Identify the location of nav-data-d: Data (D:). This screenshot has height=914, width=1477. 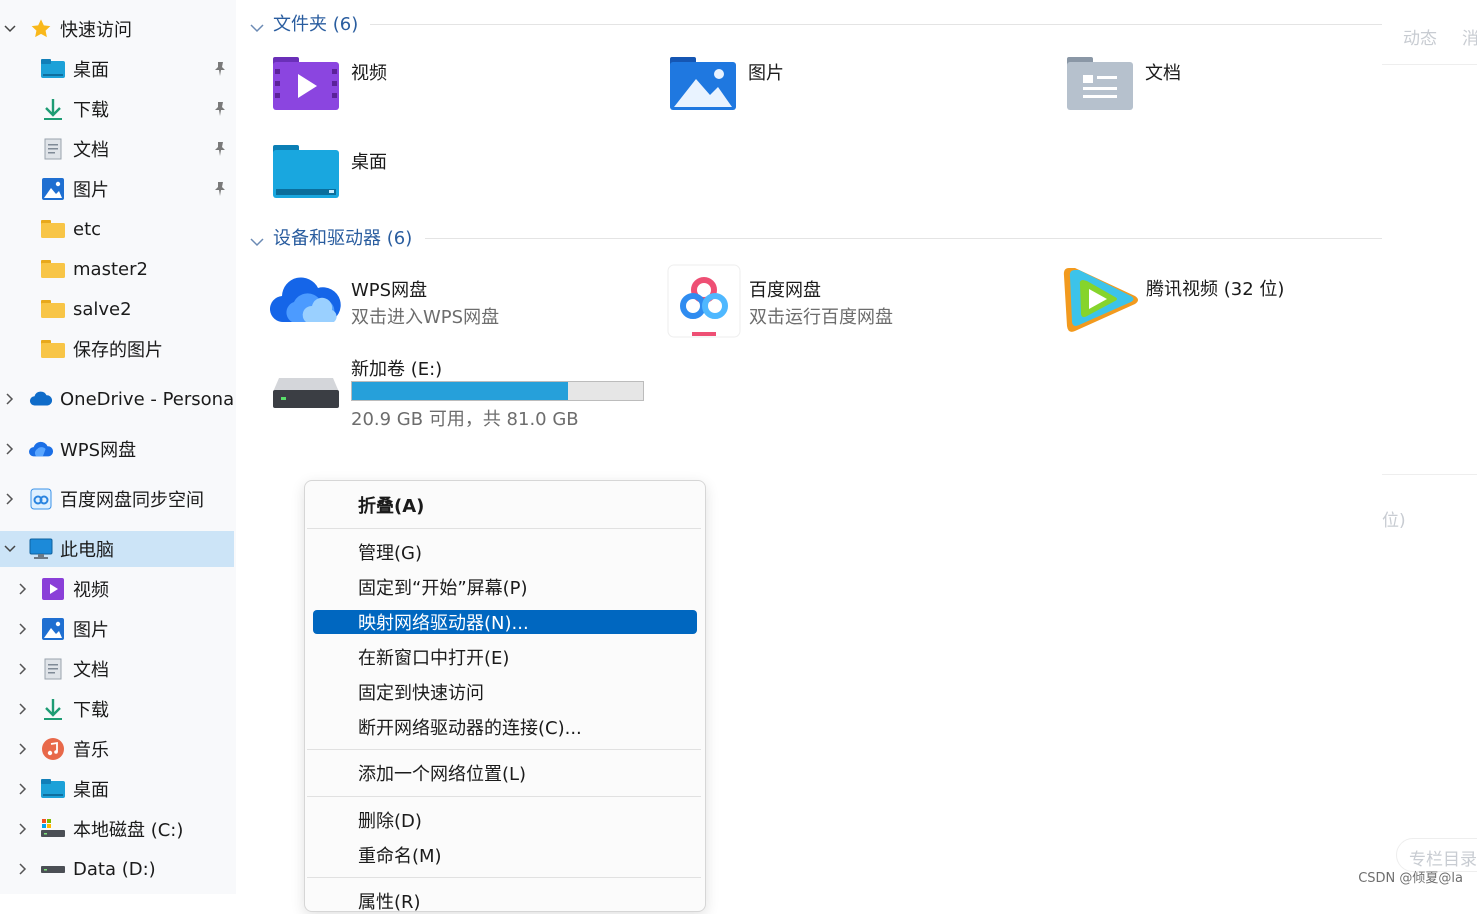
(117, 869).